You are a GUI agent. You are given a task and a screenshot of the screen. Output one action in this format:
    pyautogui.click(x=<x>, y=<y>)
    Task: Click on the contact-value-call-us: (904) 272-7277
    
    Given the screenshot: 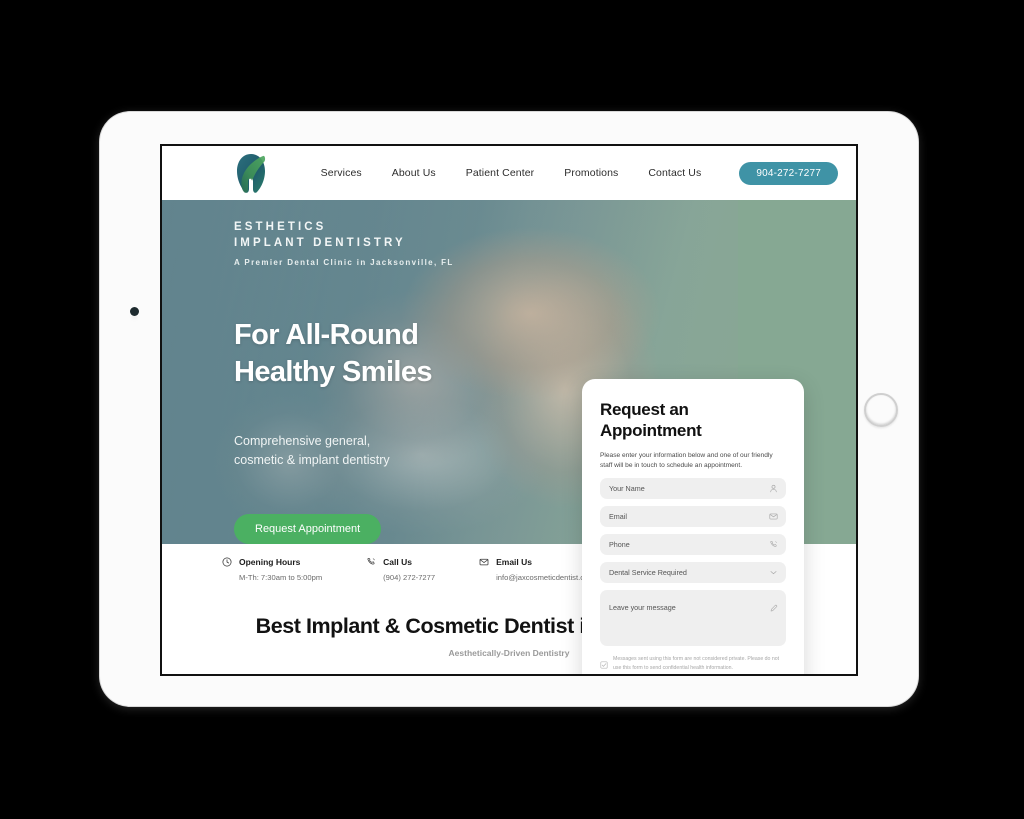 What is the action you would take?
    pyautogui.click(x=409, y=577)
    